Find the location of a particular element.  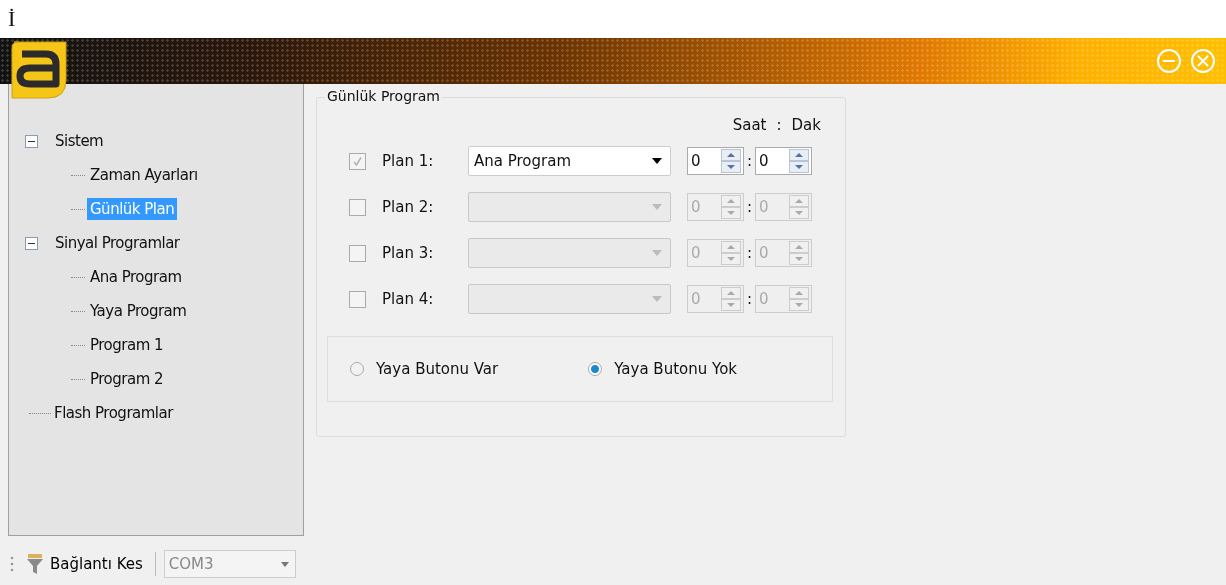

tree-item: Zaman Ayarları is located at coordinates (144, 175).